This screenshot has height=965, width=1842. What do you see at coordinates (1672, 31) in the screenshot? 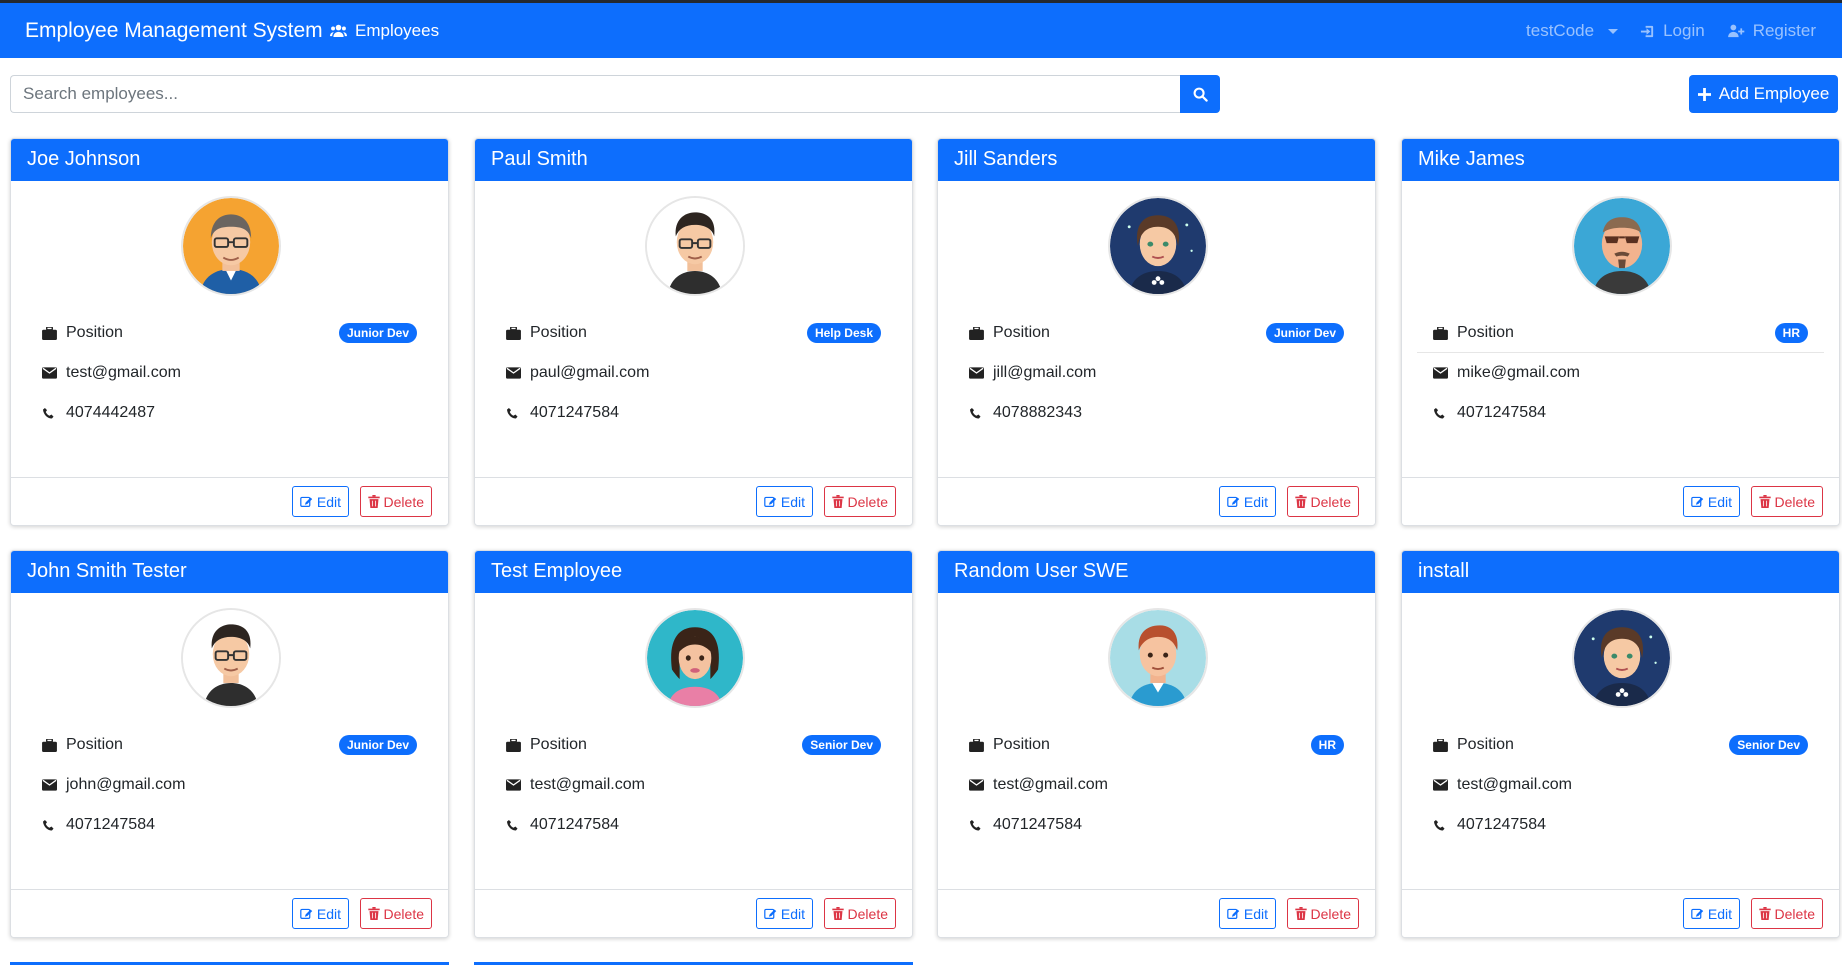
I see `login-link: Login` at bounding box center [1672, 31].